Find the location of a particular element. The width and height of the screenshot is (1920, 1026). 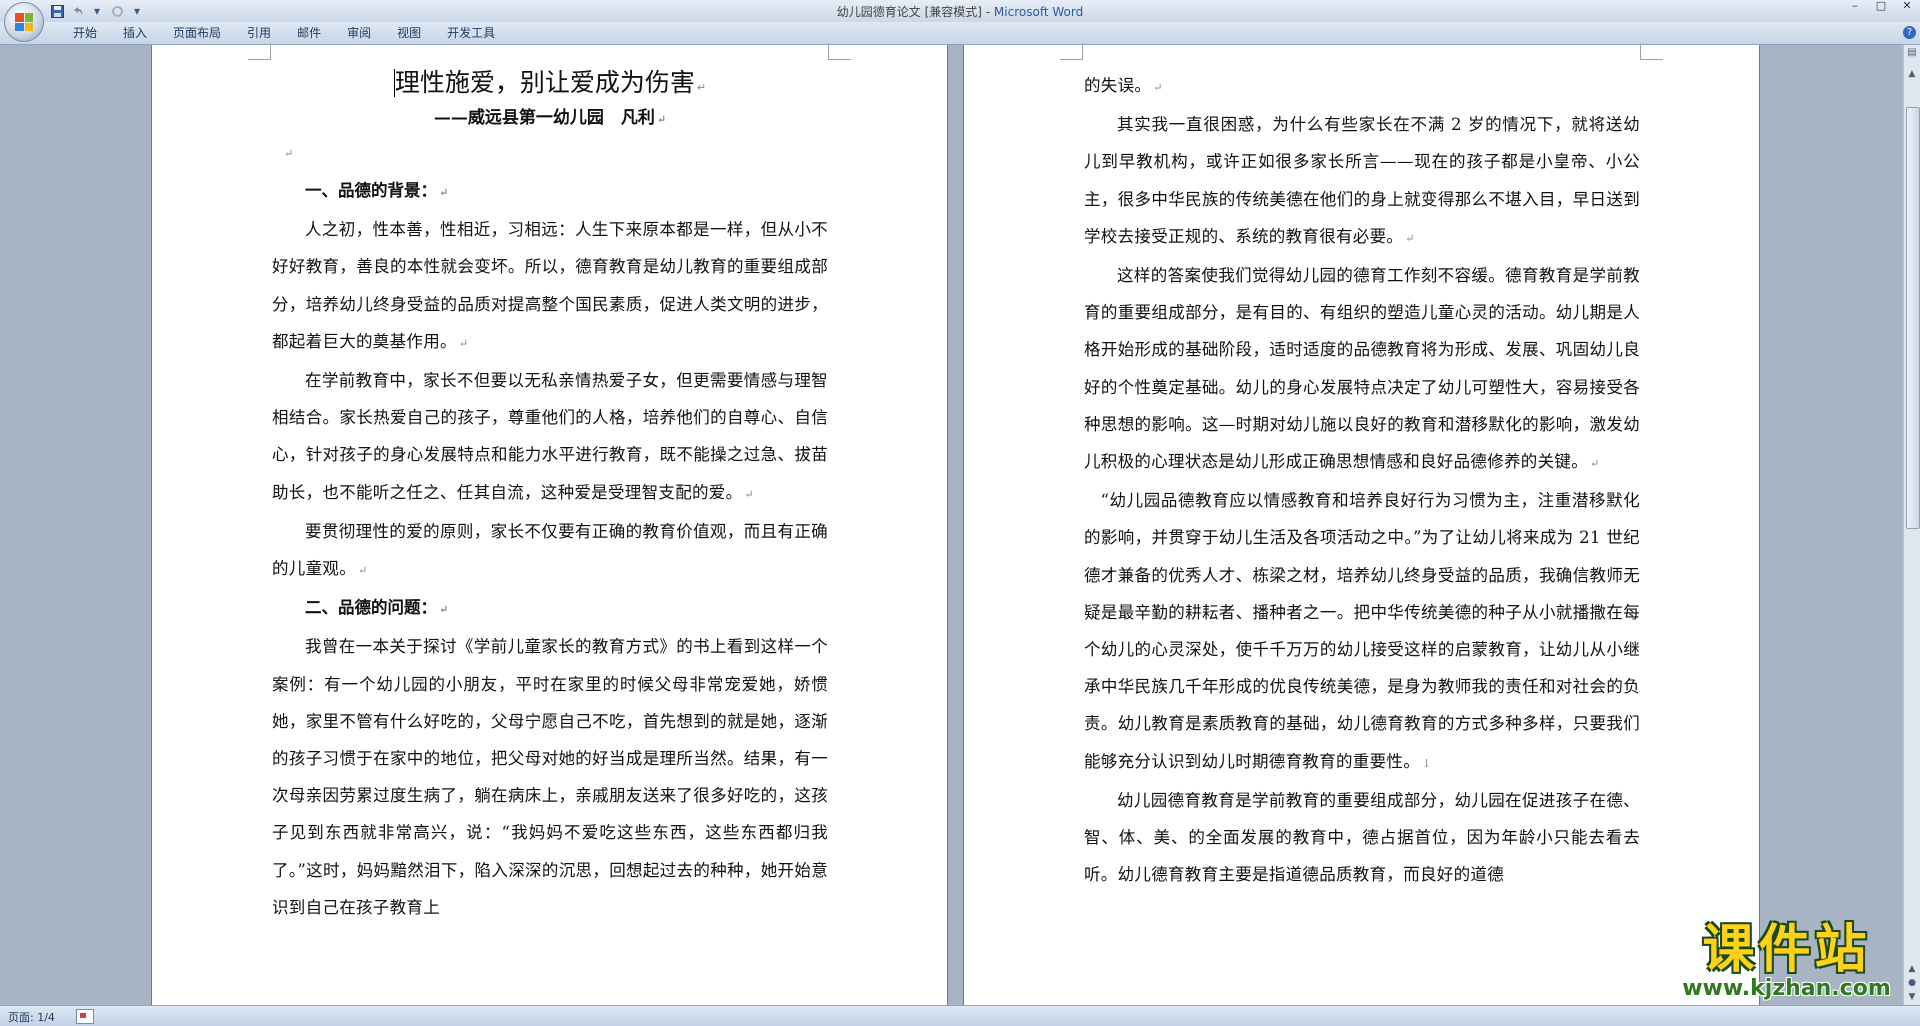

maximize-button: □ is located at coordinates (1881, 7).